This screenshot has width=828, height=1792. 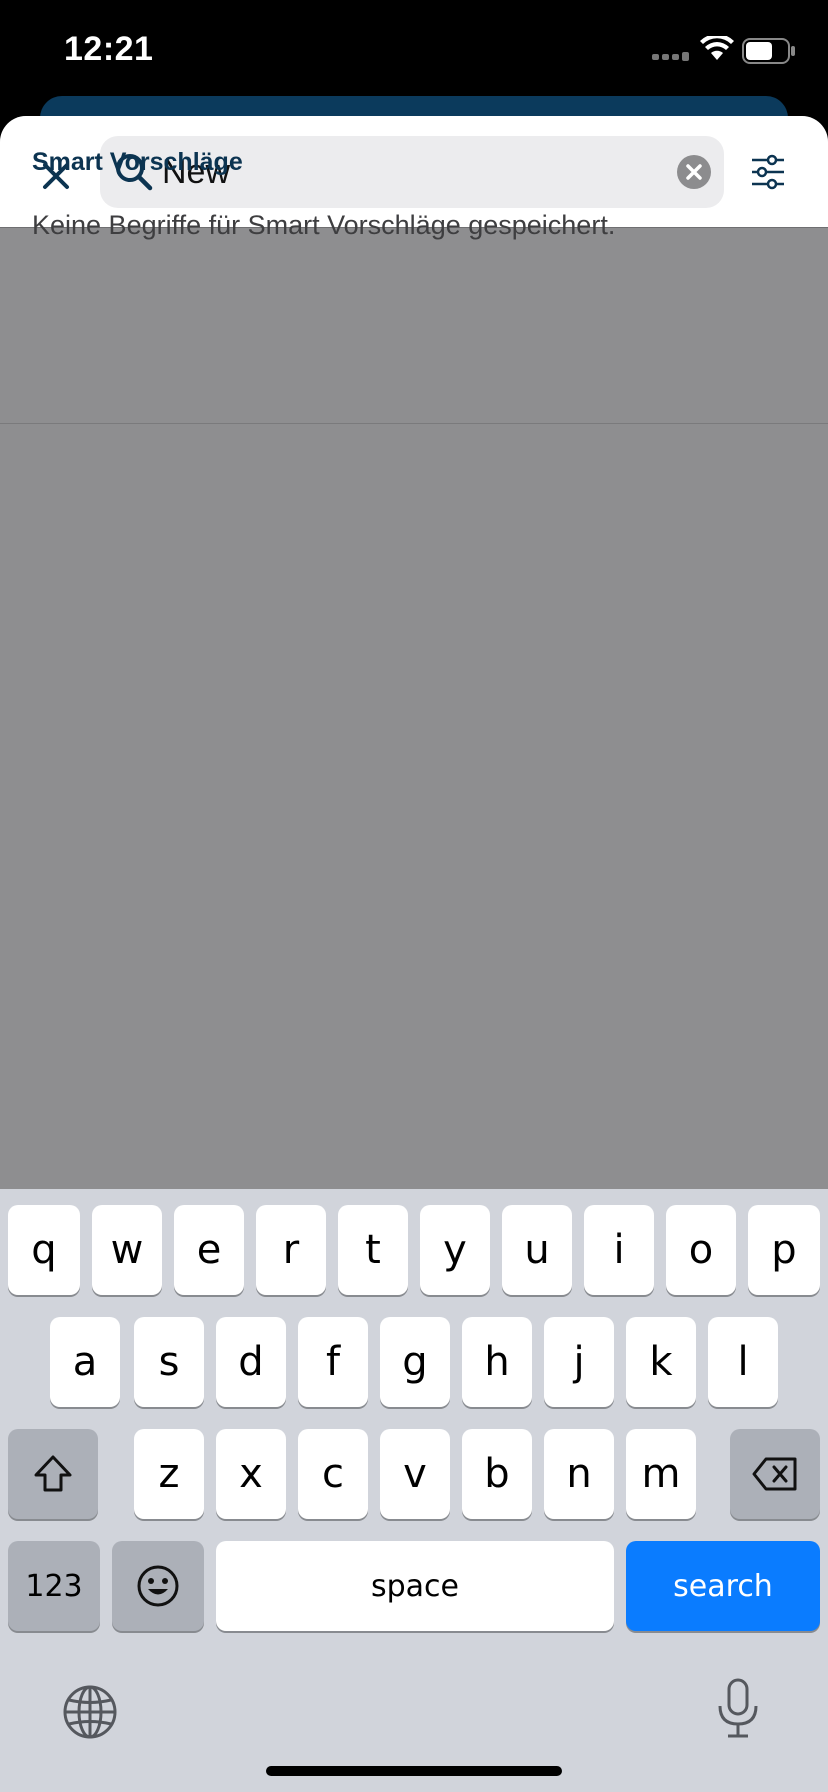 I want to click on filter-icon, so click(x=768, y=172).